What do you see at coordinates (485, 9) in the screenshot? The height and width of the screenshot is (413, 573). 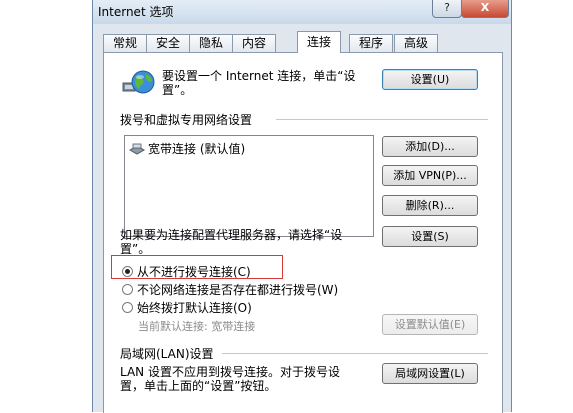 I see `close-button: X` at bounding box center [485, 9].